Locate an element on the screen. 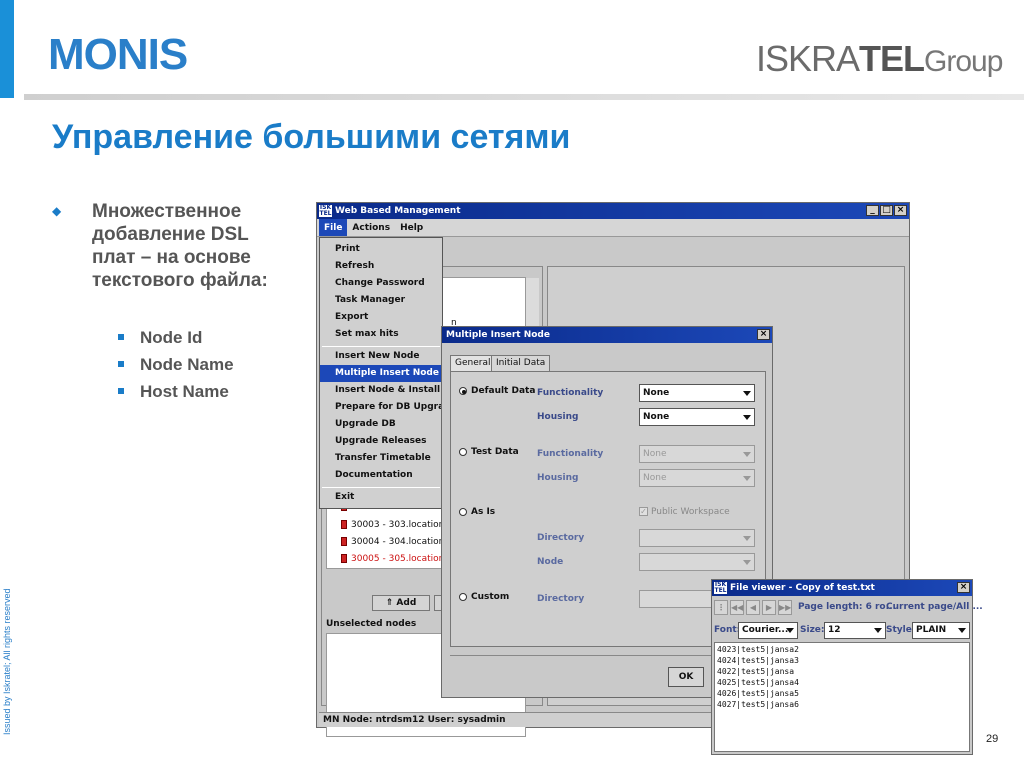 This screenshot has width=1024, height=768. housing-select: None is located at coordinates (697, 417).